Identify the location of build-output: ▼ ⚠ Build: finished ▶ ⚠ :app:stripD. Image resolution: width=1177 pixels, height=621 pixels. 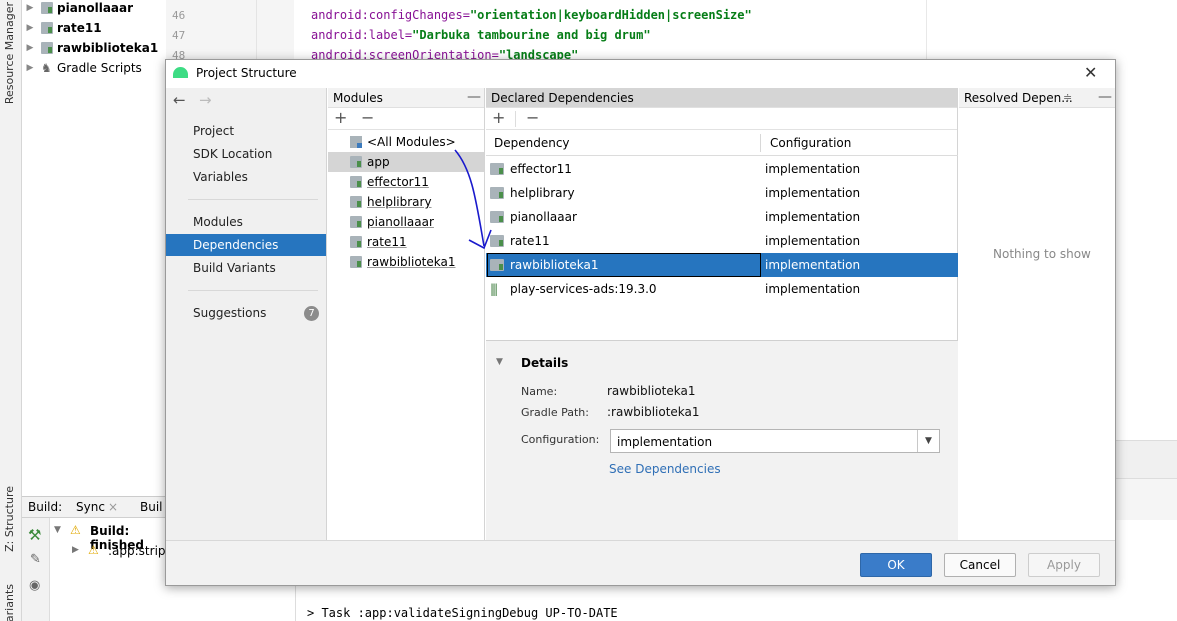
(112, 569).